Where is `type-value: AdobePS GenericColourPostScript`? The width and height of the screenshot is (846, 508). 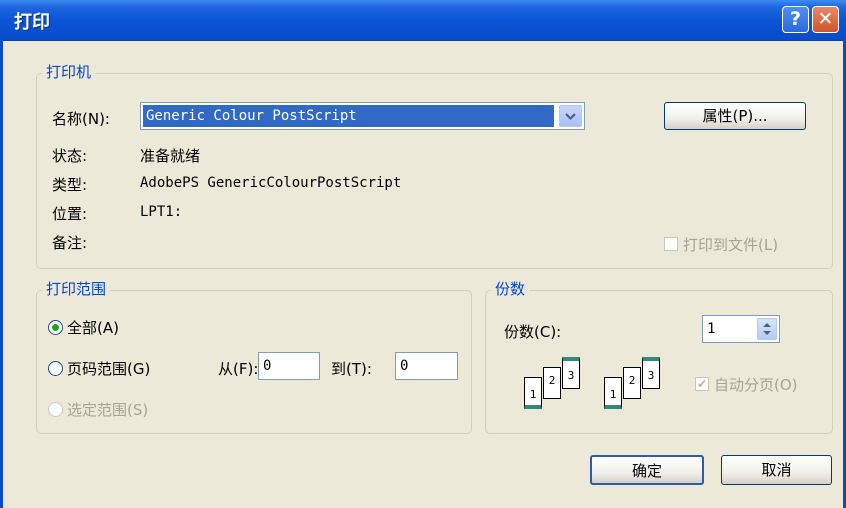 type-value: AdobePS GenericColourPostScript is located at coordinates (271, 183).